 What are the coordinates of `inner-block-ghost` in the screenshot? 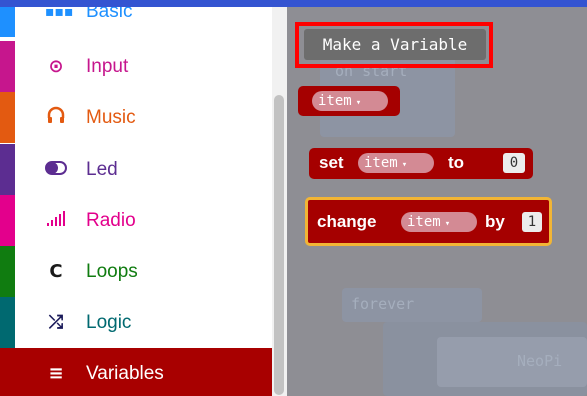 It's located at (512, 362).